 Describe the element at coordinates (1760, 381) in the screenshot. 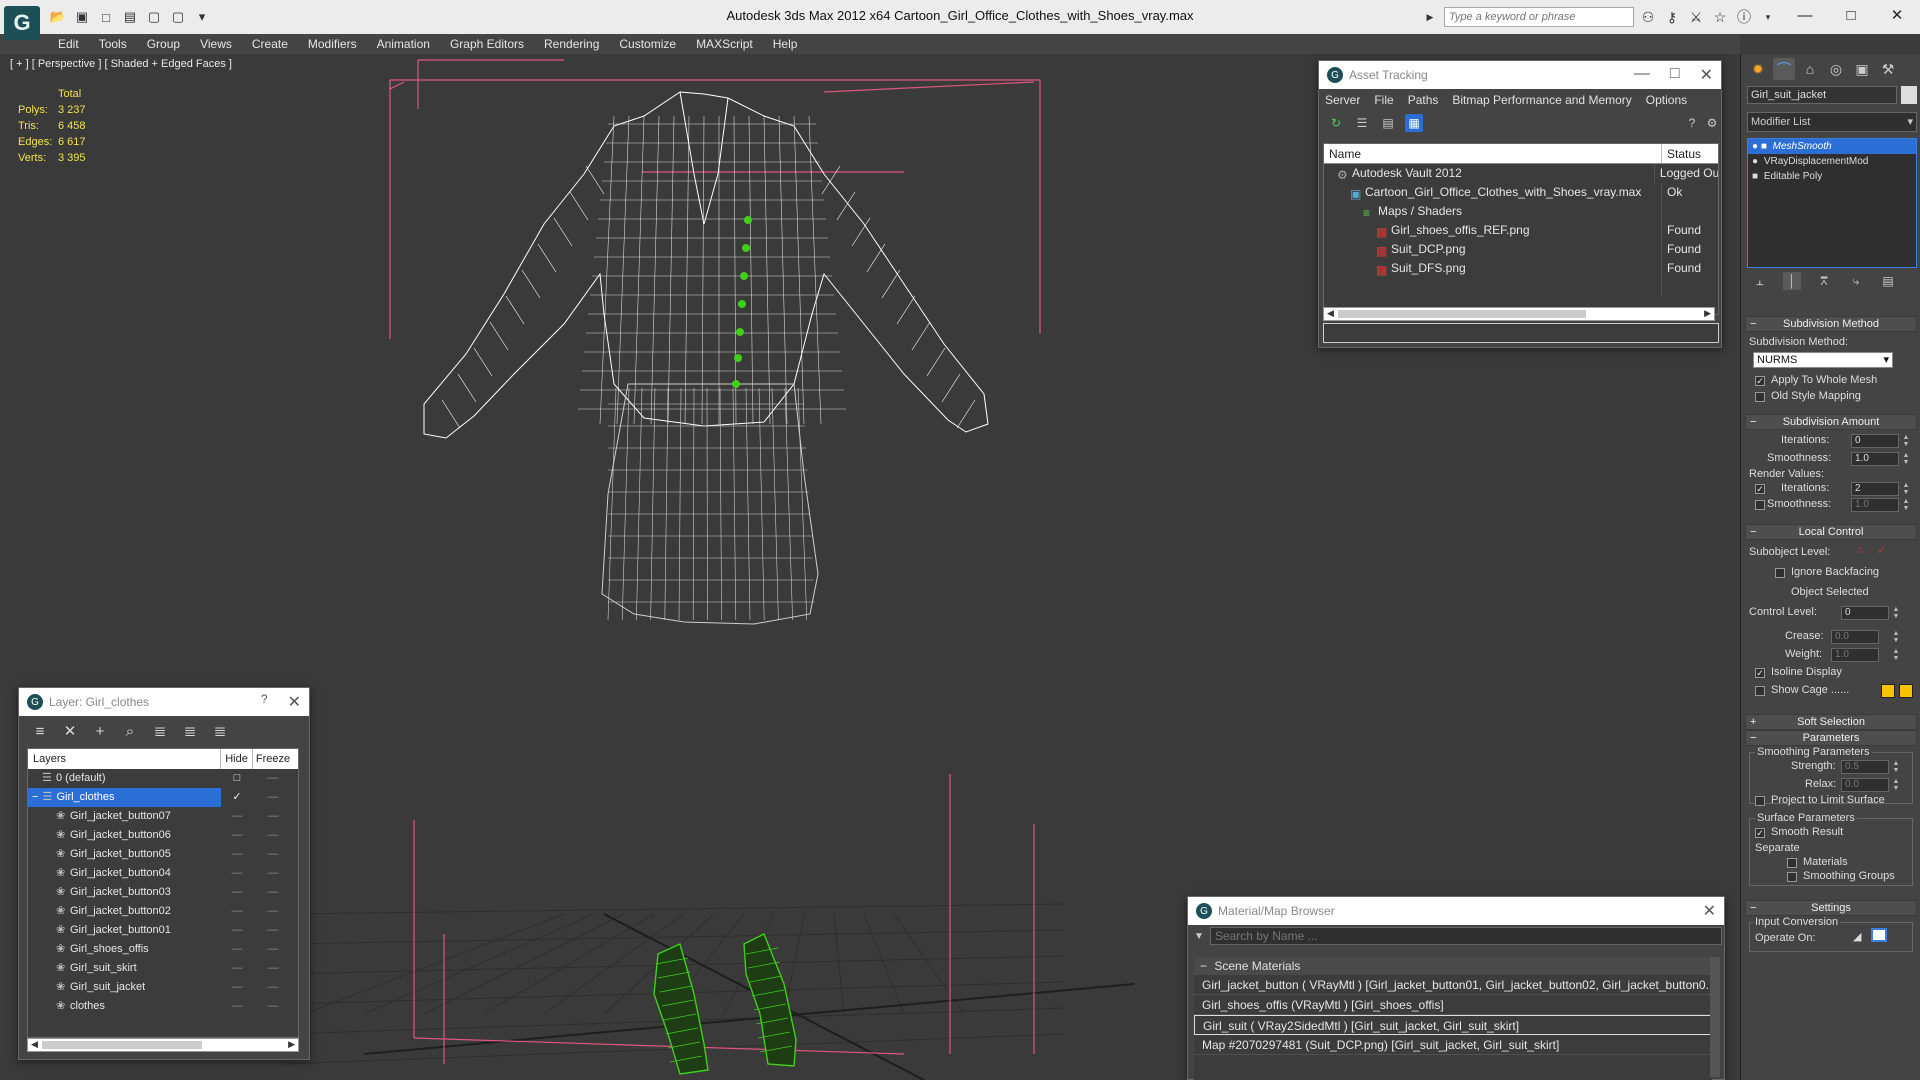

I see `apply-whole-mesh-checkbox: ✓` at that location.